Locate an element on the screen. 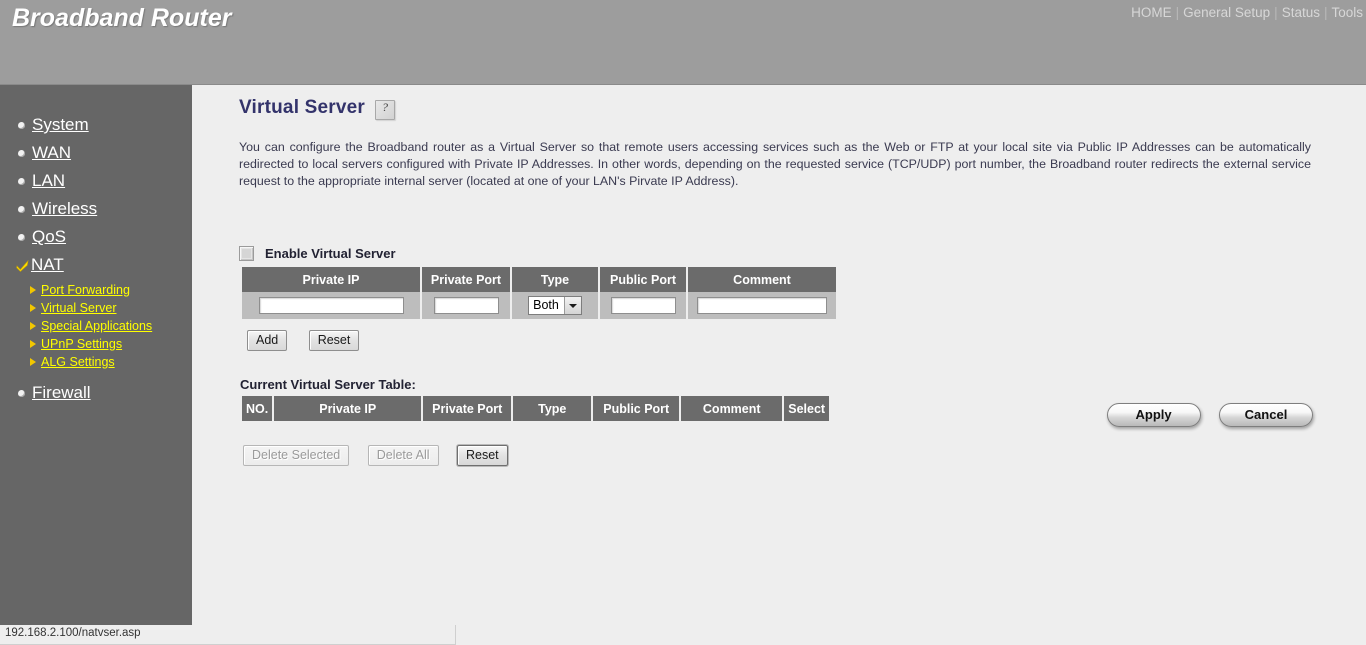 This screenshot has width=1366, height=645. reset-entry-button: Reset is located at coordinates (334, 340).